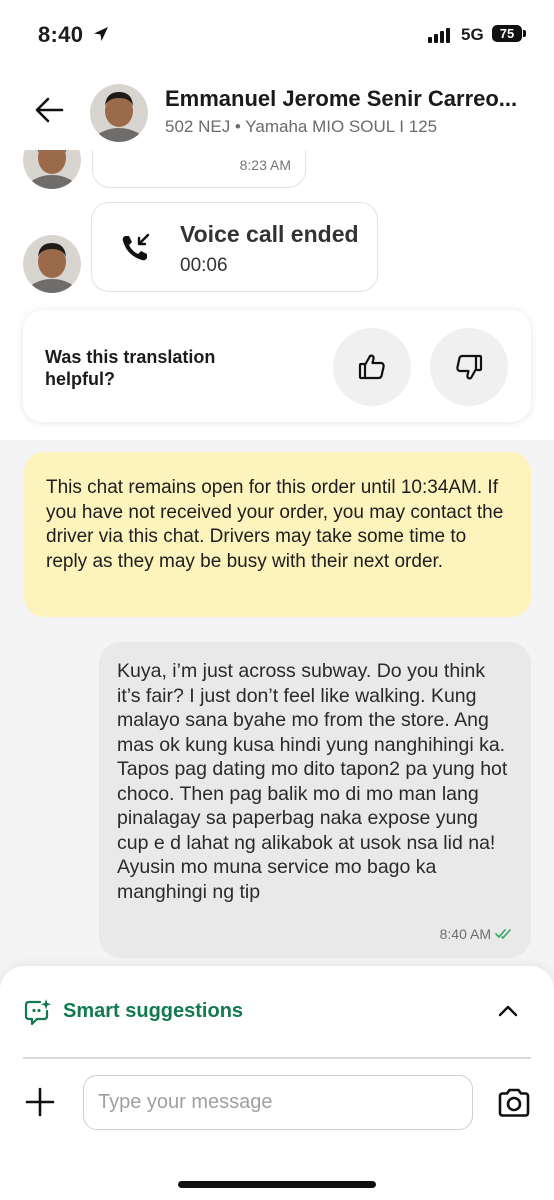  Describe the element at coordinates (277, 1058) in the screenshot. I see `composer-divider` at that location.